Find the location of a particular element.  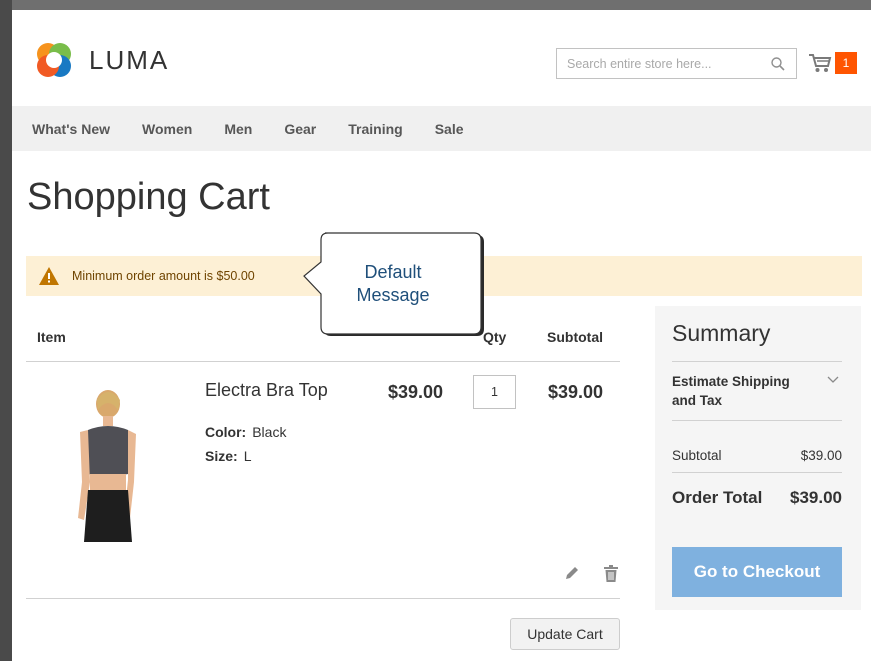

nav-item-whats-new: What's New is located at coordinates (71, 129).